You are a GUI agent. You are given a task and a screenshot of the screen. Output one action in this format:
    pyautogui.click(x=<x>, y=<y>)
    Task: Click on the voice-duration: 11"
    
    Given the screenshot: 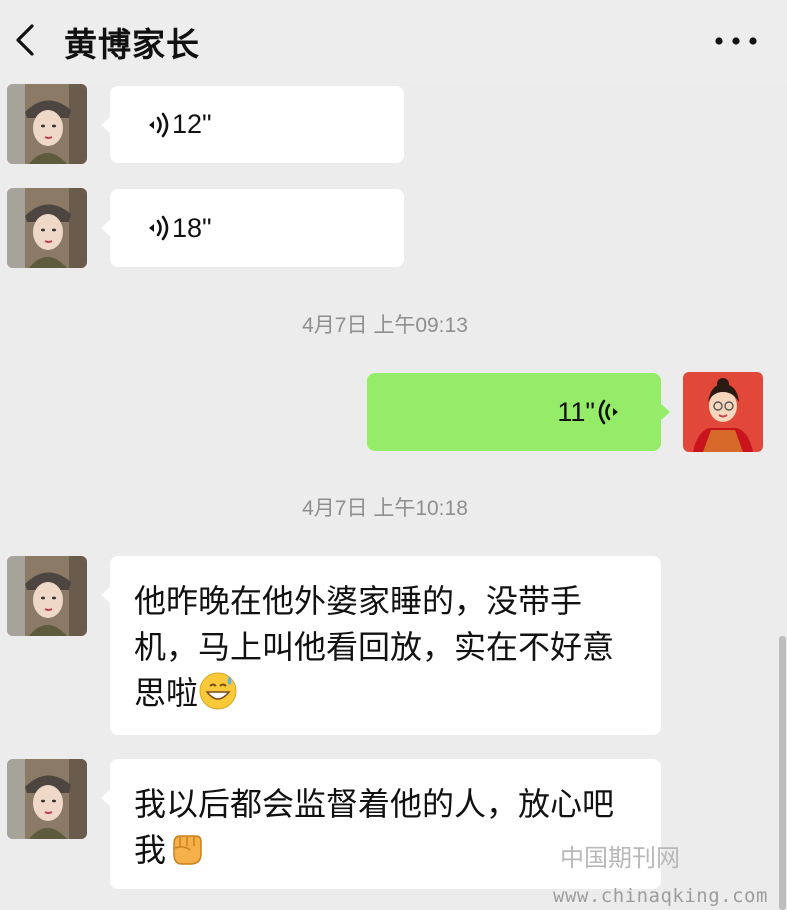 What is the action you would take?
    pyautogui.click(x=576, y=411)
    